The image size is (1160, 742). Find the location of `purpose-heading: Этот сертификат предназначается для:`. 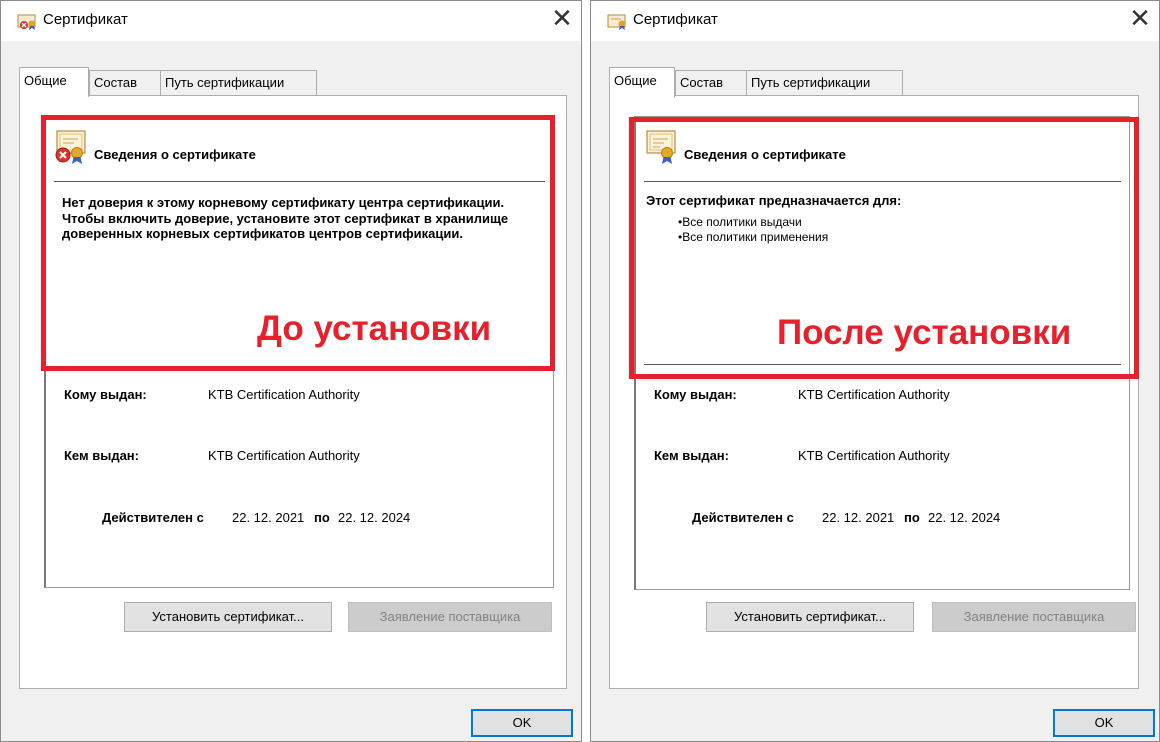

purpose-heading: Этот сертификат предназначается для: is located at coordinates (774, 200).